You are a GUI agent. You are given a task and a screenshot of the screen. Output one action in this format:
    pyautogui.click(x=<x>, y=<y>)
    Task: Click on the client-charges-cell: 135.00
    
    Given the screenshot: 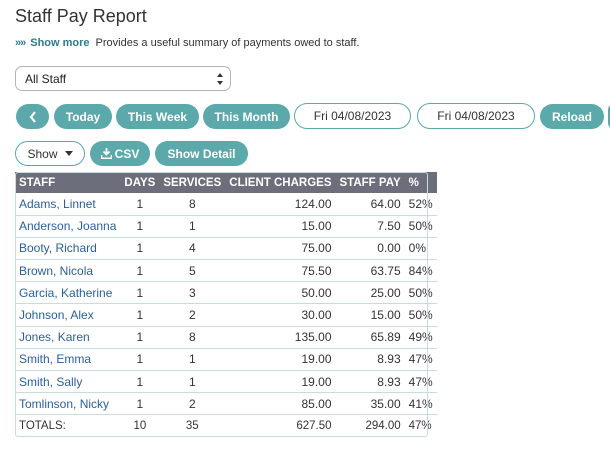 What is the action you would take?
    pyautogui.click(x=280, y=337)
    